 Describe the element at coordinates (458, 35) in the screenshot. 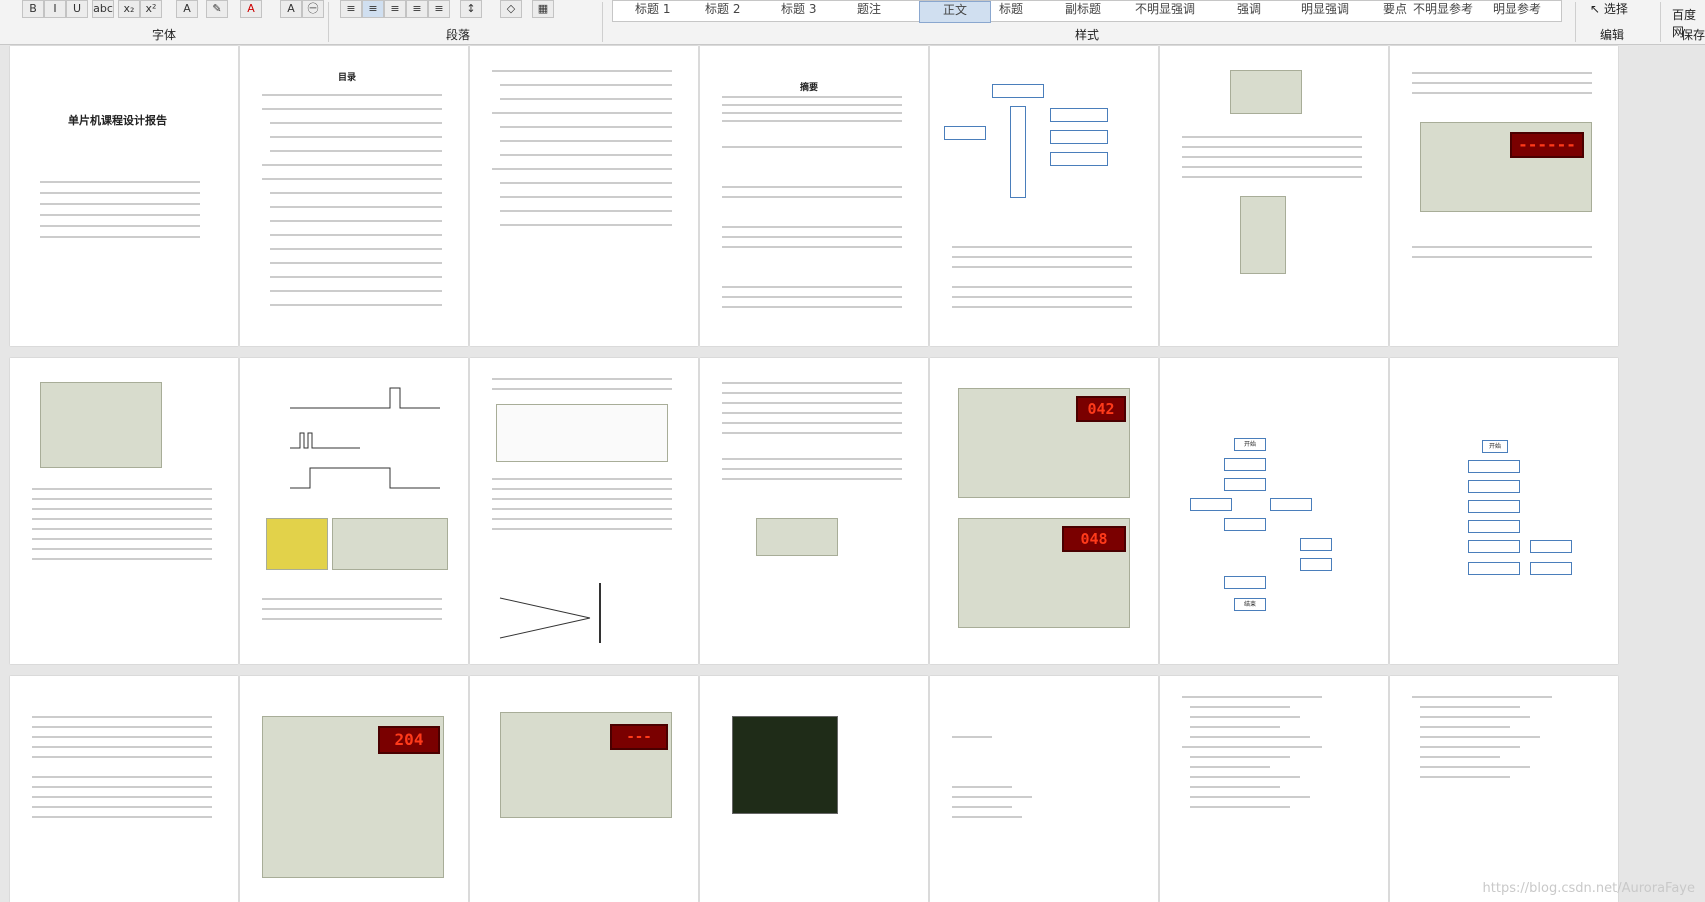

I see `group-label-paragraph: 段落` at that location.